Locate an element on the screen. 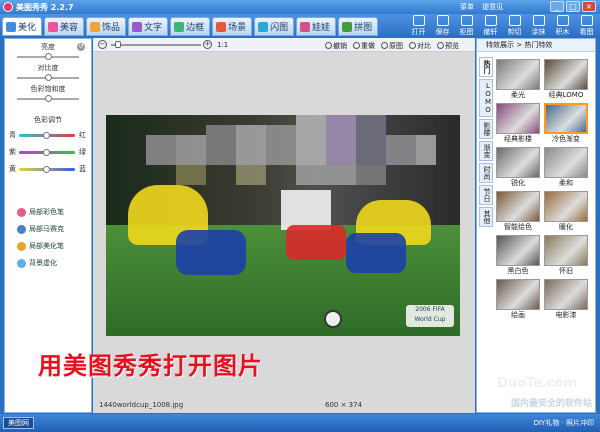 The height and width of the screenshot is (432, 600). tab-5: 场景 is located at coordinates (232, 26).